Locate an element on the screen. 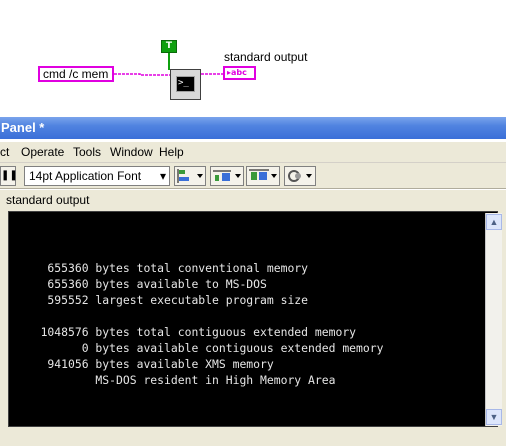 The image size is (506, 446). chevron-down-icon: ▼ is located at coordinates (494, 417).